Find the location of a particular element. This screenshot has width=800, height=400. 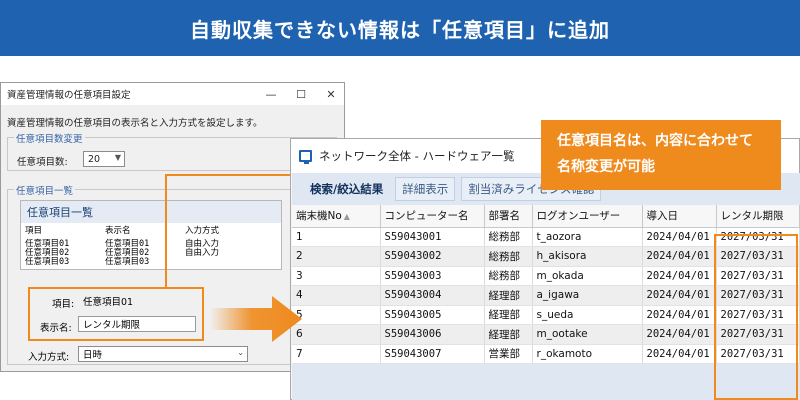

table-row: 任意項目03 任意項目03 is located at coordinates (145, 262).